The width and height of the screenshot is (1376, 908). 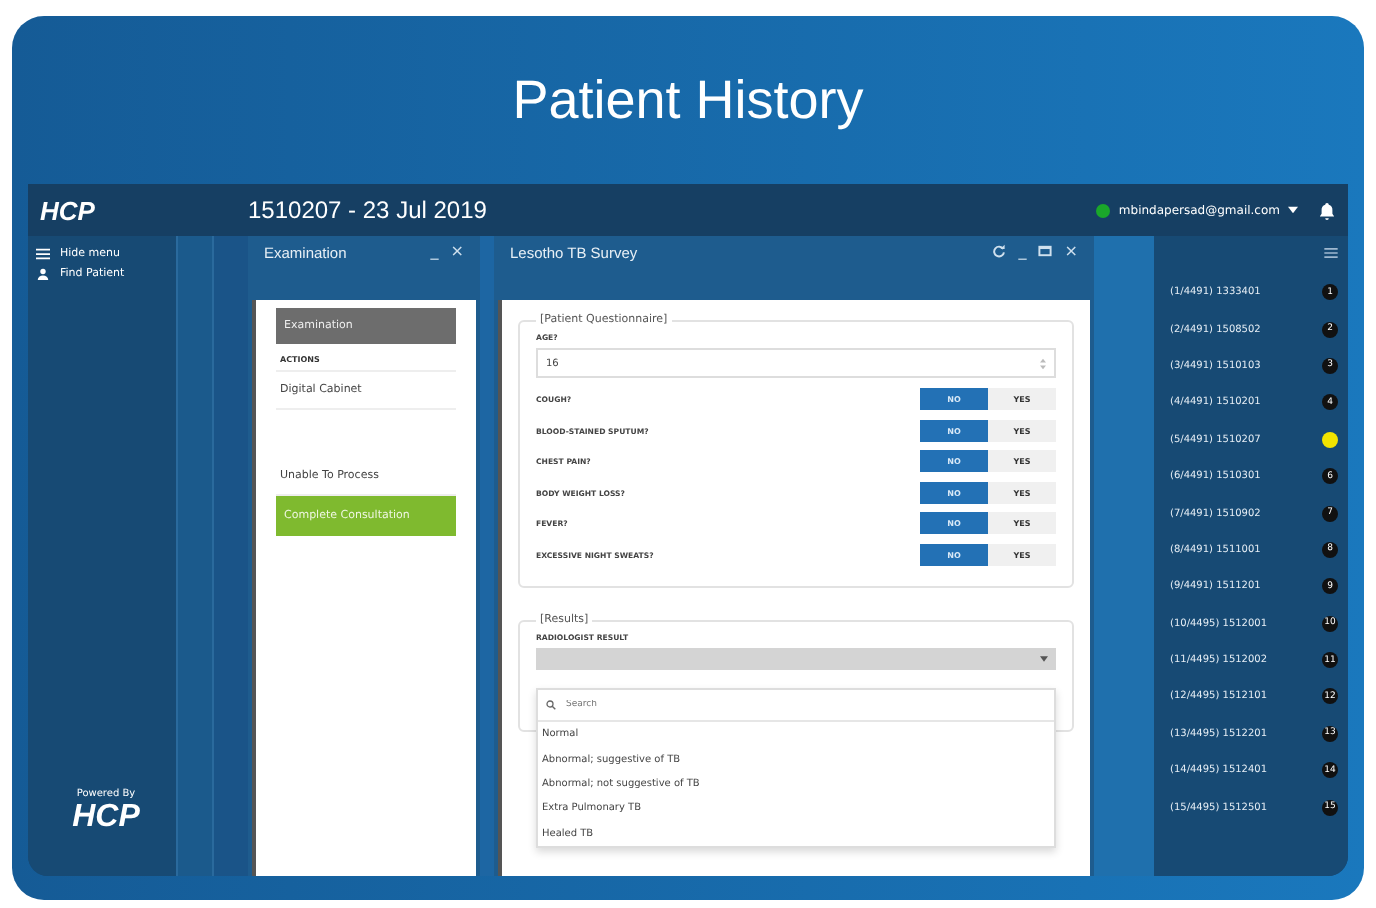 I want to click on spinner-icon, so click(x=1043, y=363).